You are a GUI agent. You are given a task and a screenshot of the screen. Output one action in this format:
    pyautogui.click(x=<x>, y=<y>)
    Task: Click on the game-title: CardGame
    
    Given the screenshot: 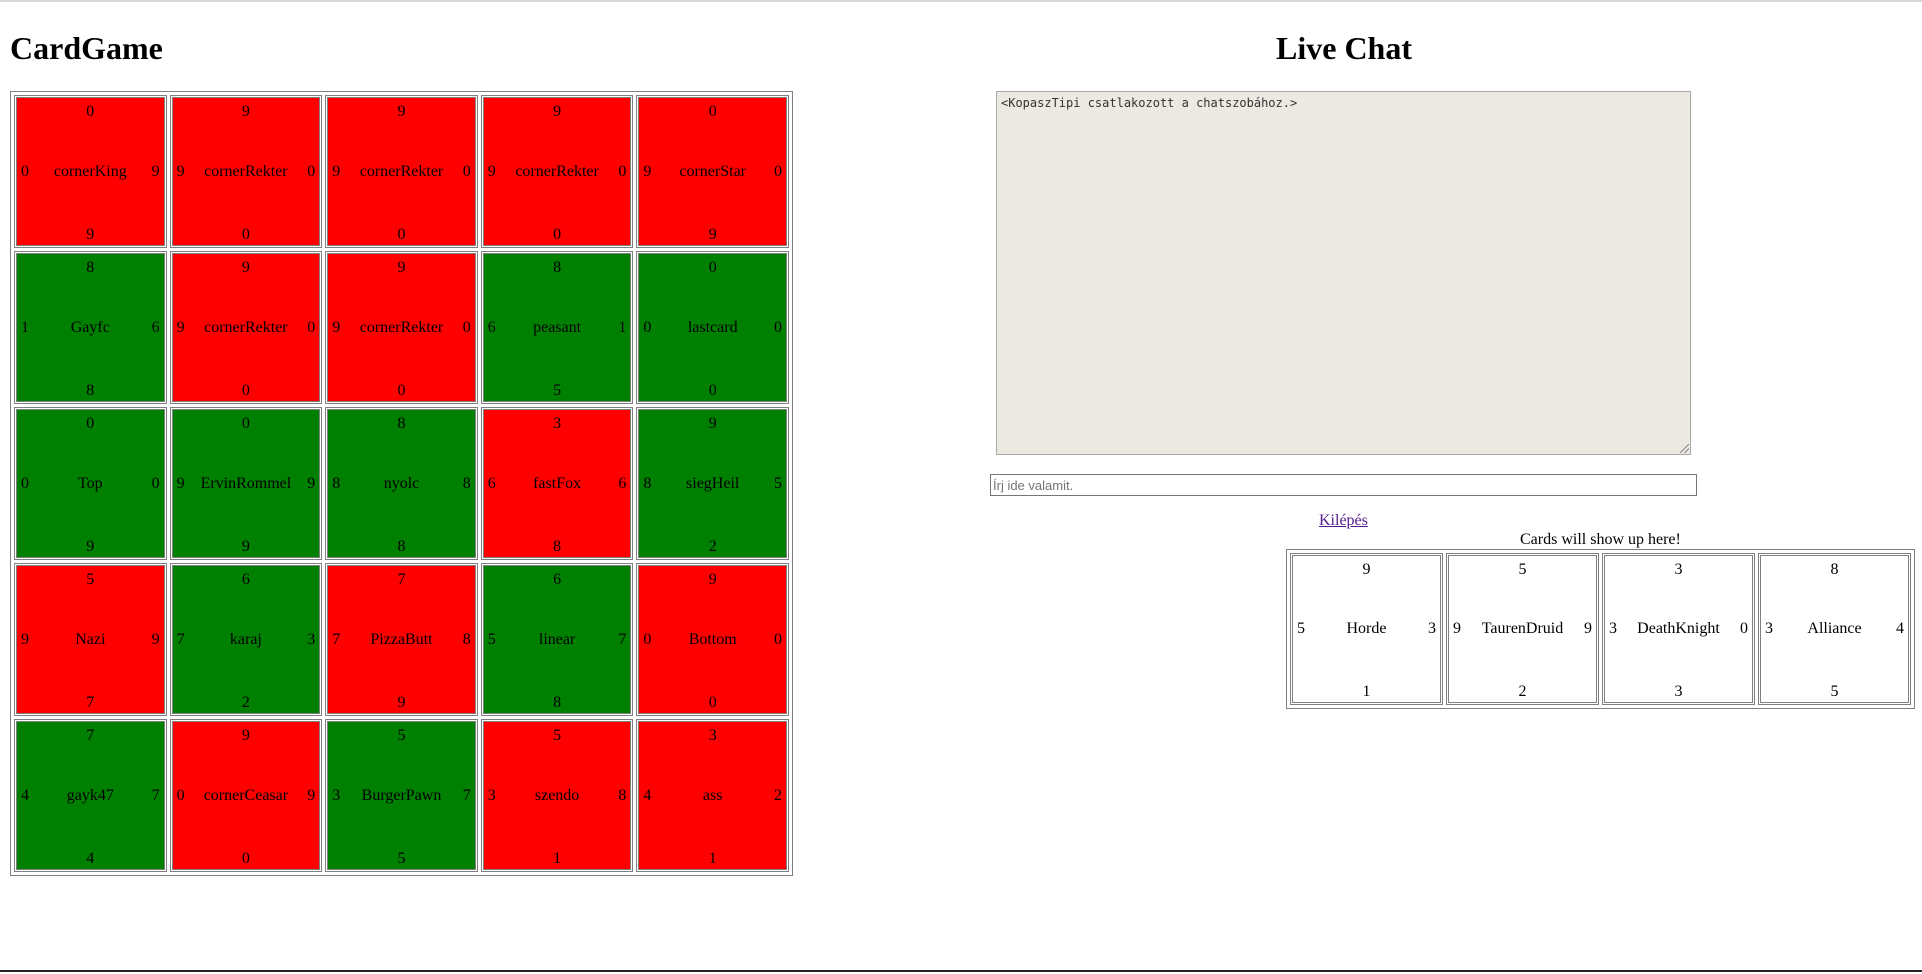 What is the action you would take?
    pyautogui.click(x=86, y=48)
    